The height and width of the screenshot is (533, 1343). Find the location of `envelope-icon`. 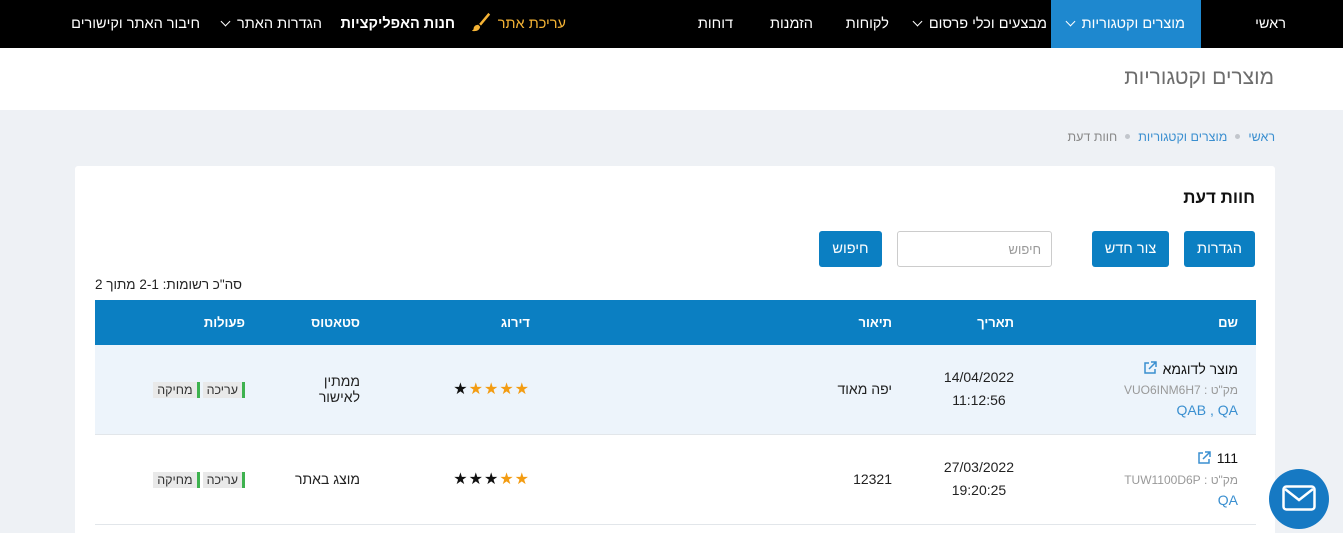

envelope-icon is located at coordinates (1299, 498).